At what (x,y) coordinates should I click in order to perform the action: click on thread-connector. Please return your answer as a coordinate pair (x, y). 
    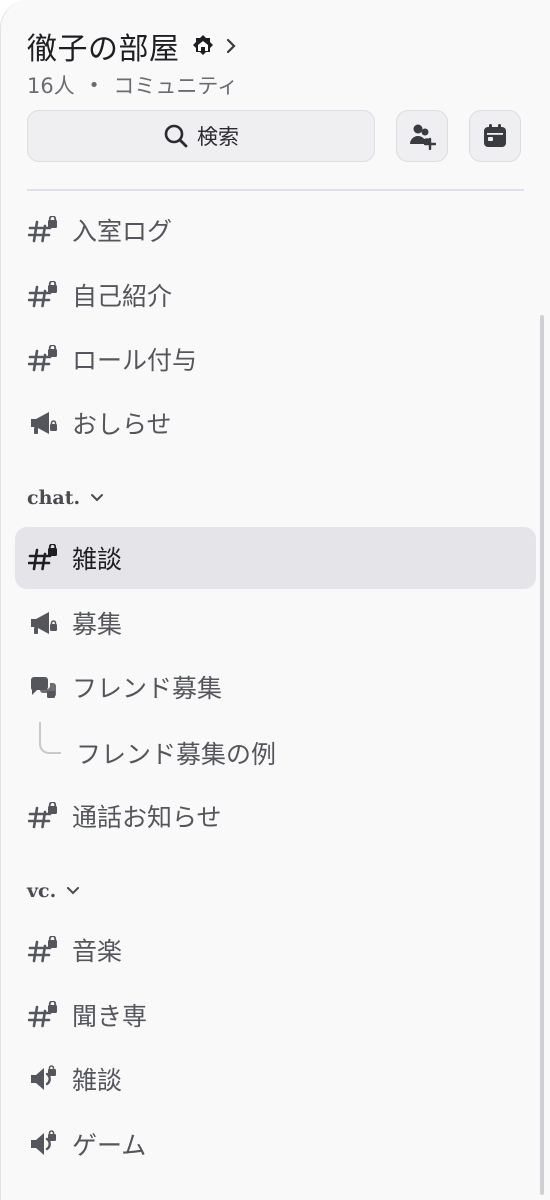
    Looking at the image, I should click on (50, 738).